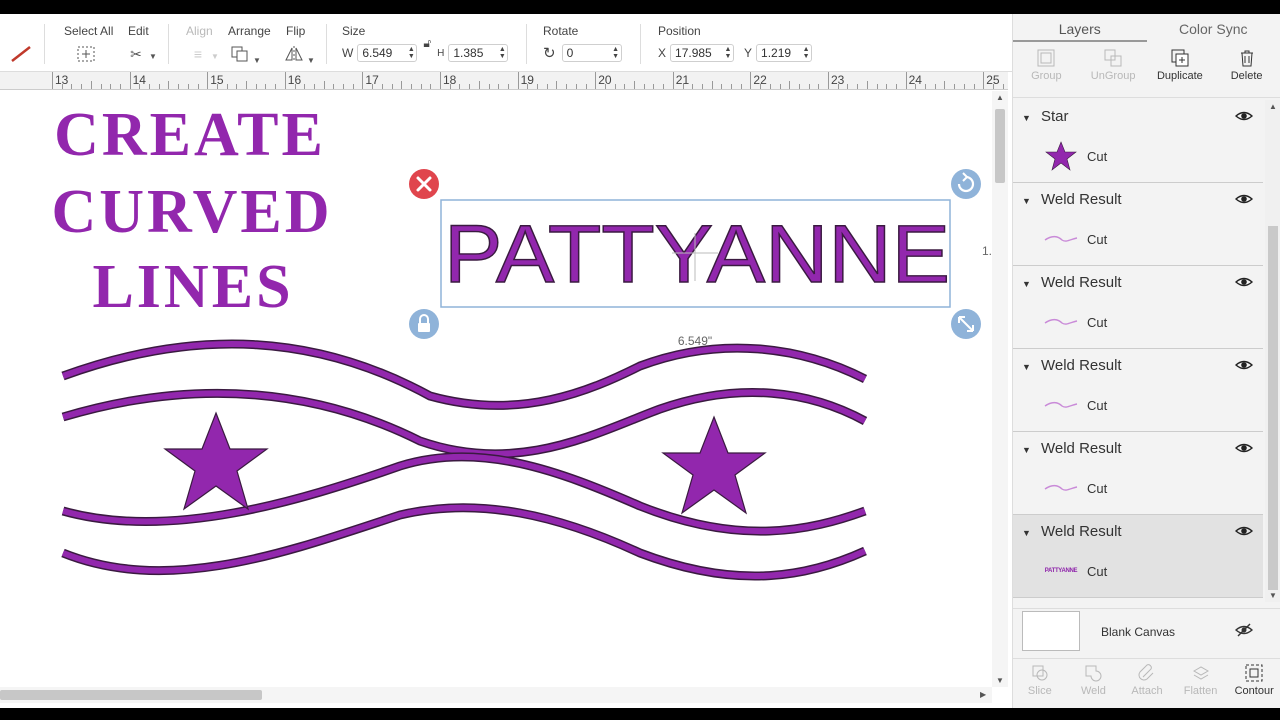  What do you see at coordinates (1244, 631) in the screenshot?
I see `eye-hidden-icon` at bounding box center [1244, 631].